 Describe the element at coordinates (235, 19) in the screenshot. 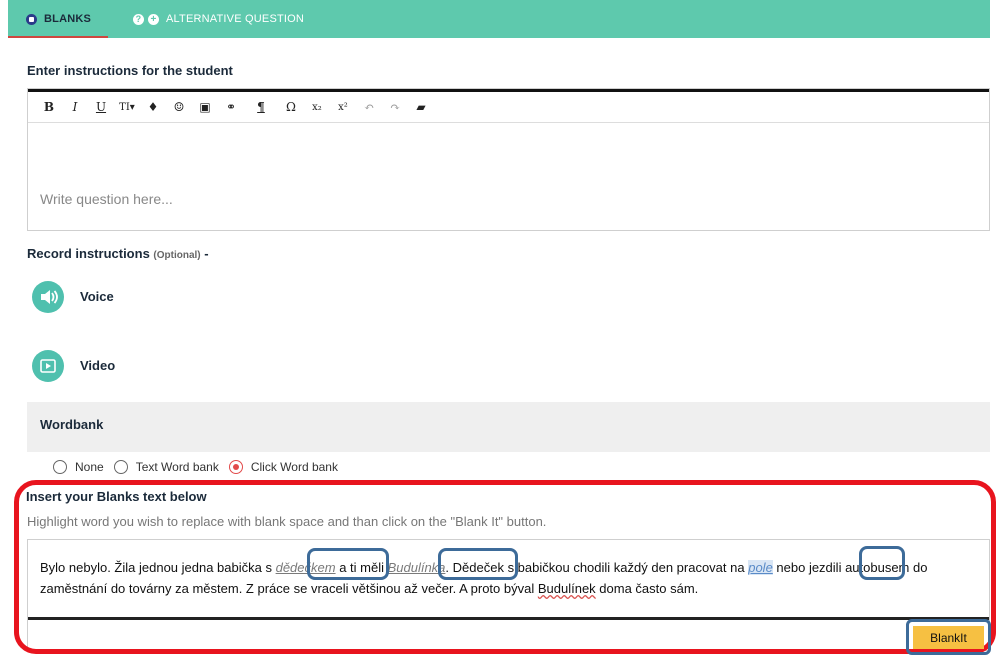

I see `tab-alternative-label: ALTERNATIVE QUESTION` at that location.